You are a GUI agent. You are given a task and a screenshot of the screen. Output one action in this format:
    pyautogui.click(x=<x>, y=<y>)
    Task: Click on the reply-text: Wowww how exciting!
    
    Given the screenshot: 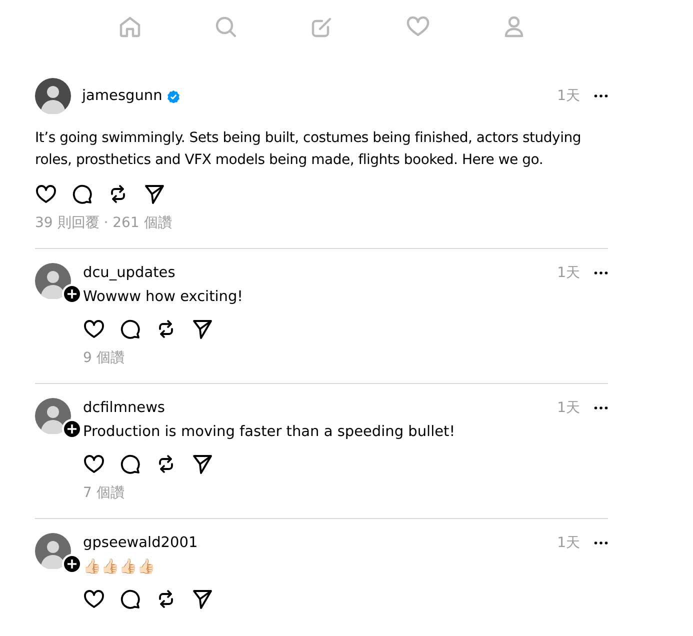 What is the action you would take?
    pyautogui.click(x=163, y=297)
    